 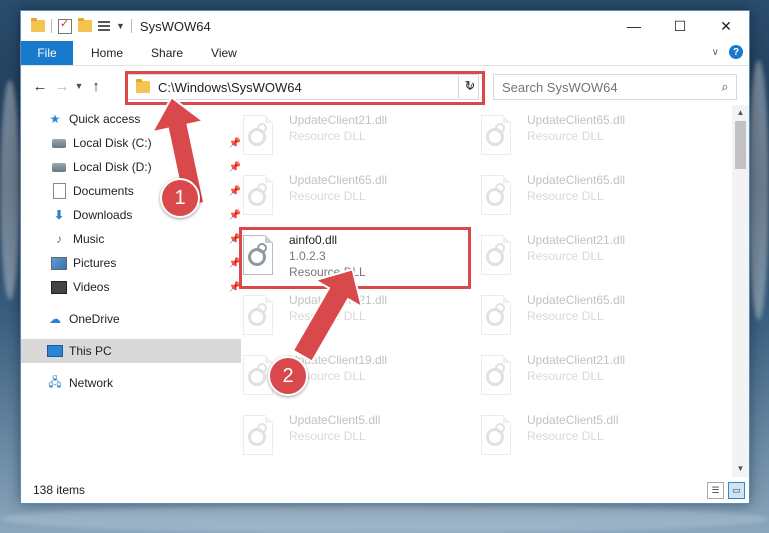 I want to click on nav-label: This PC, so click(x=90, y=351).